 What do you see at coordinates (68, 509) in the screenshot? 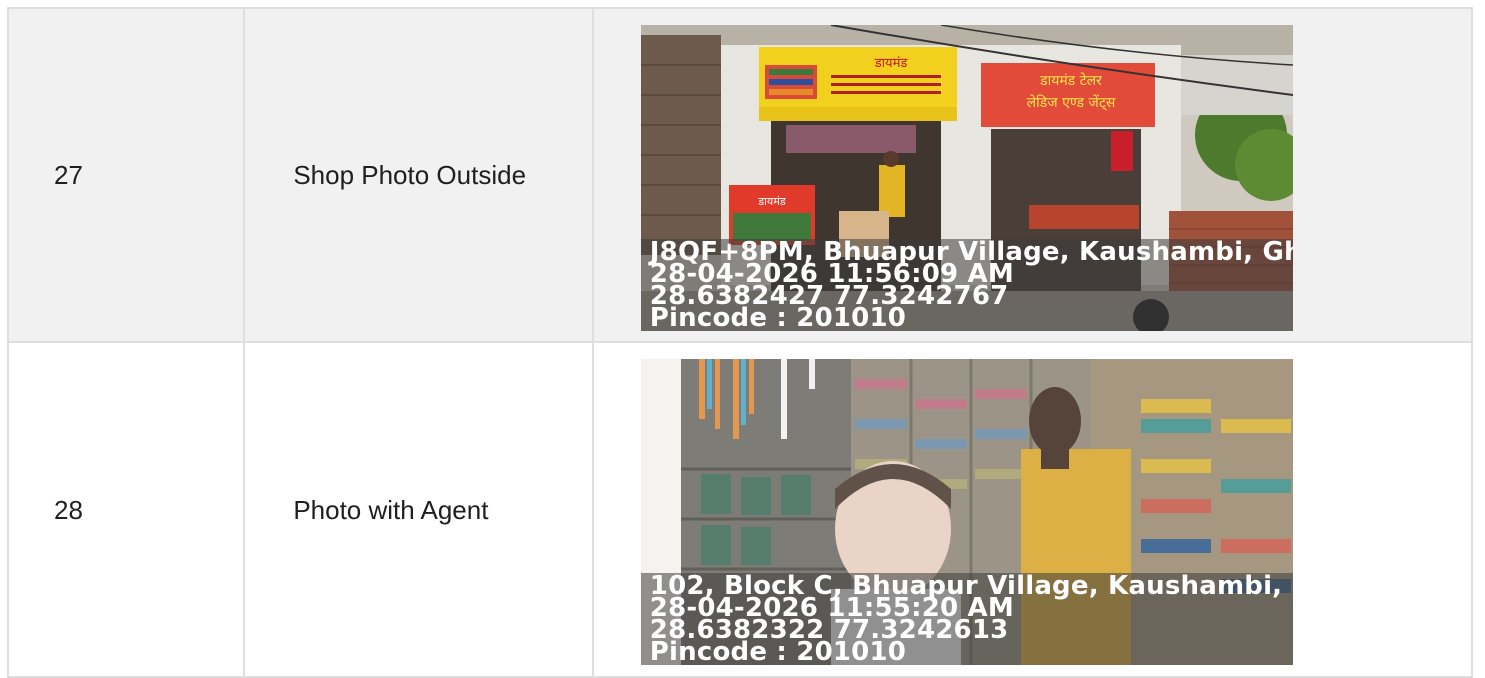
I see `row-number: 28` at bounding box center [68, 509].